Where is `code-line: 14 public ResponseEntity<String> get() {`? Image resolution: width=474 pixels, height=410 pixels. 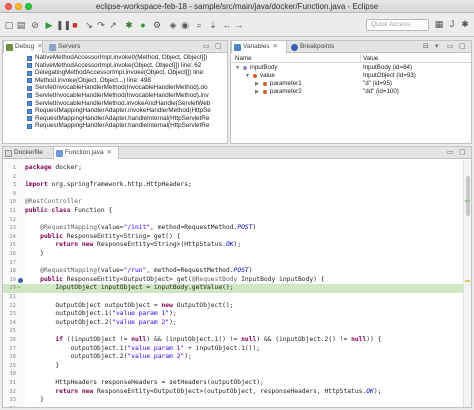
code-line: 14 public ResponseEntity<String> get() { is located at coordinates (233, 237).